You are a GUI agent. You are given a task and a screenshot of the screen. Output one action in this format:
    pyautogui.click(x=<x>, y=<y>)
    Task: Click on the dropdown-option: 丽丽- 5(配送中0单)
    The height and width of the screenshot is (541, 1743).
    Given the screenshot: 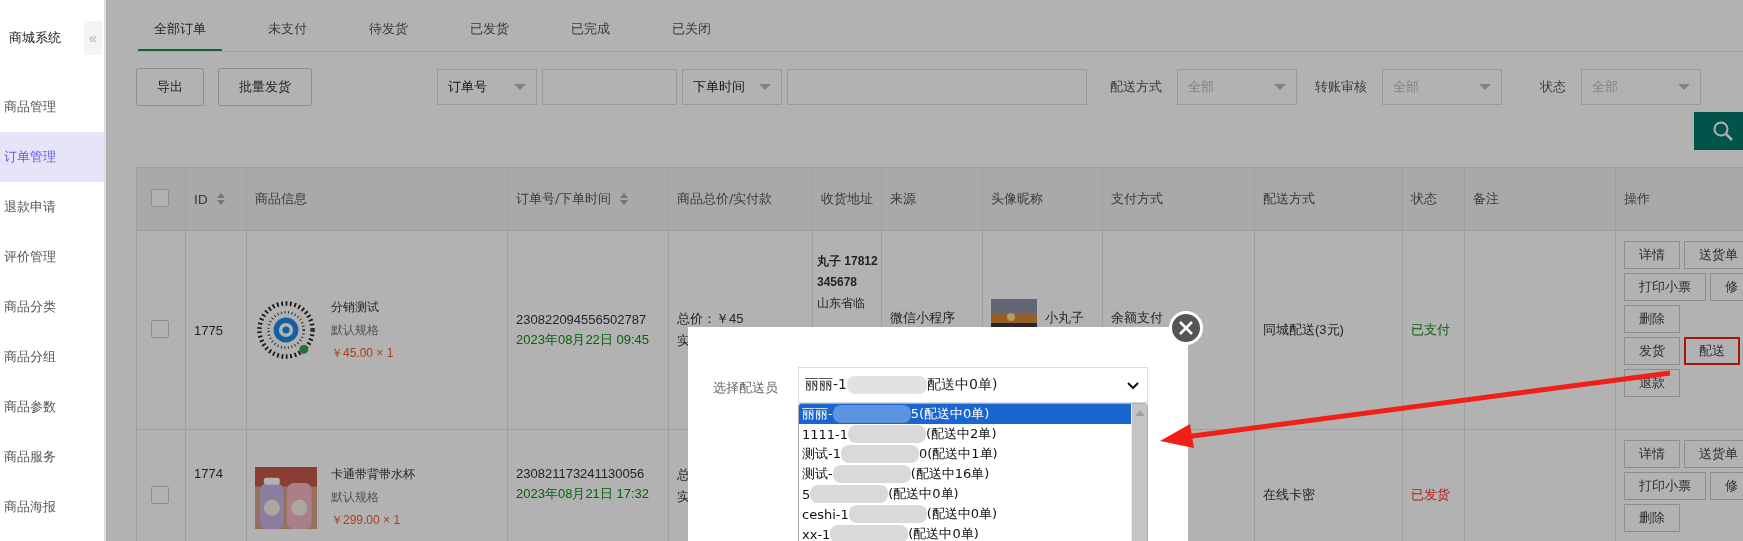 What is the action you would take?
    pyautogui.click(x=965, y=414)
    